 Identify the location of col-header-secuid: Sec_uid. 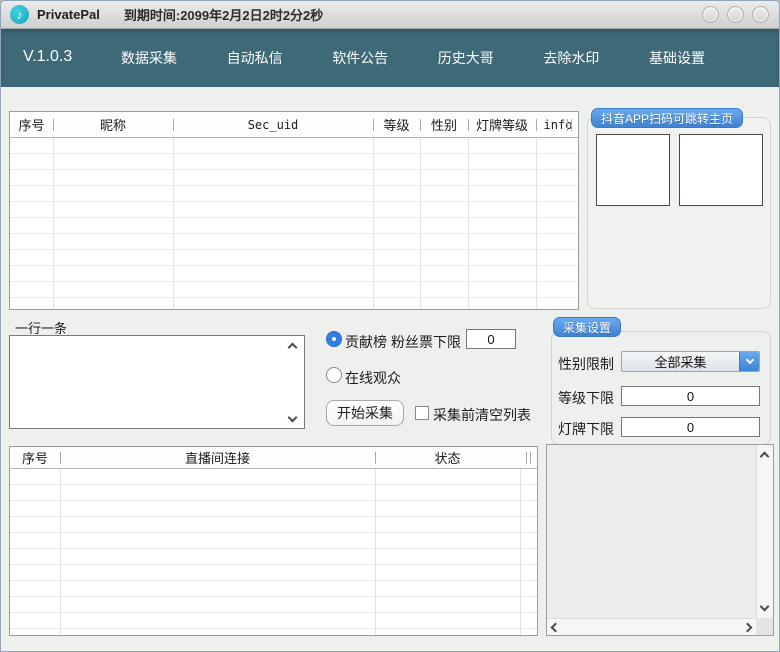
(273, 125).